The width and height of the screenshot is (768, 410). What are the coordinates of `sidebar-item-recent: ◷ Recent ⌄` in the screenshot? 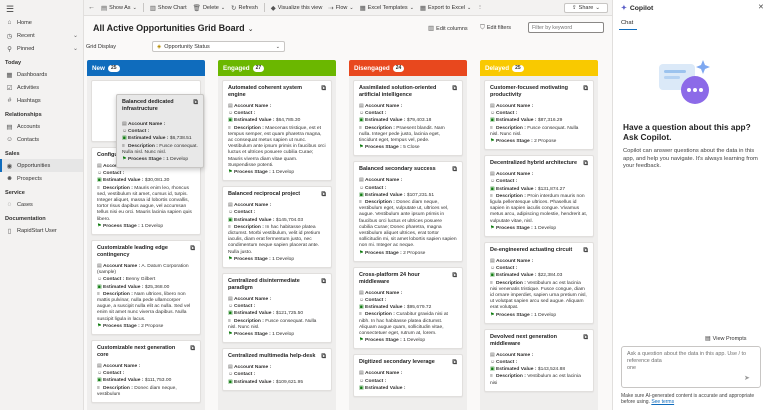 It's located at (41, 35).